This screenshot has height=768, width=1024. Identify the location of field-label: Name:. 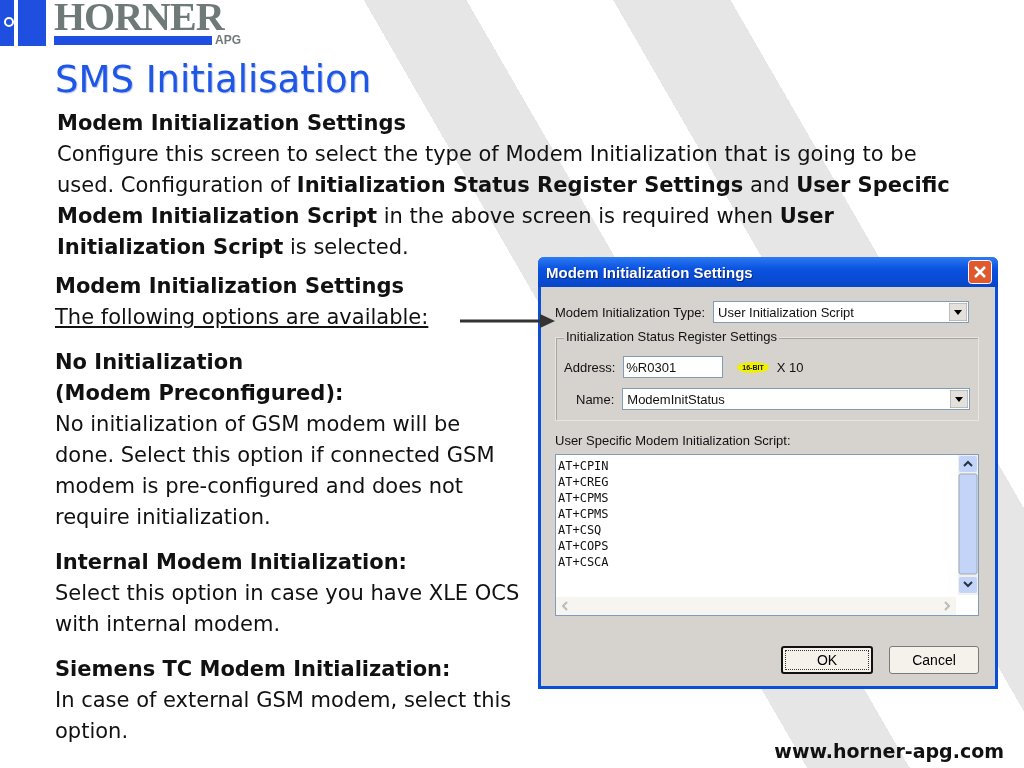
(595, 399).